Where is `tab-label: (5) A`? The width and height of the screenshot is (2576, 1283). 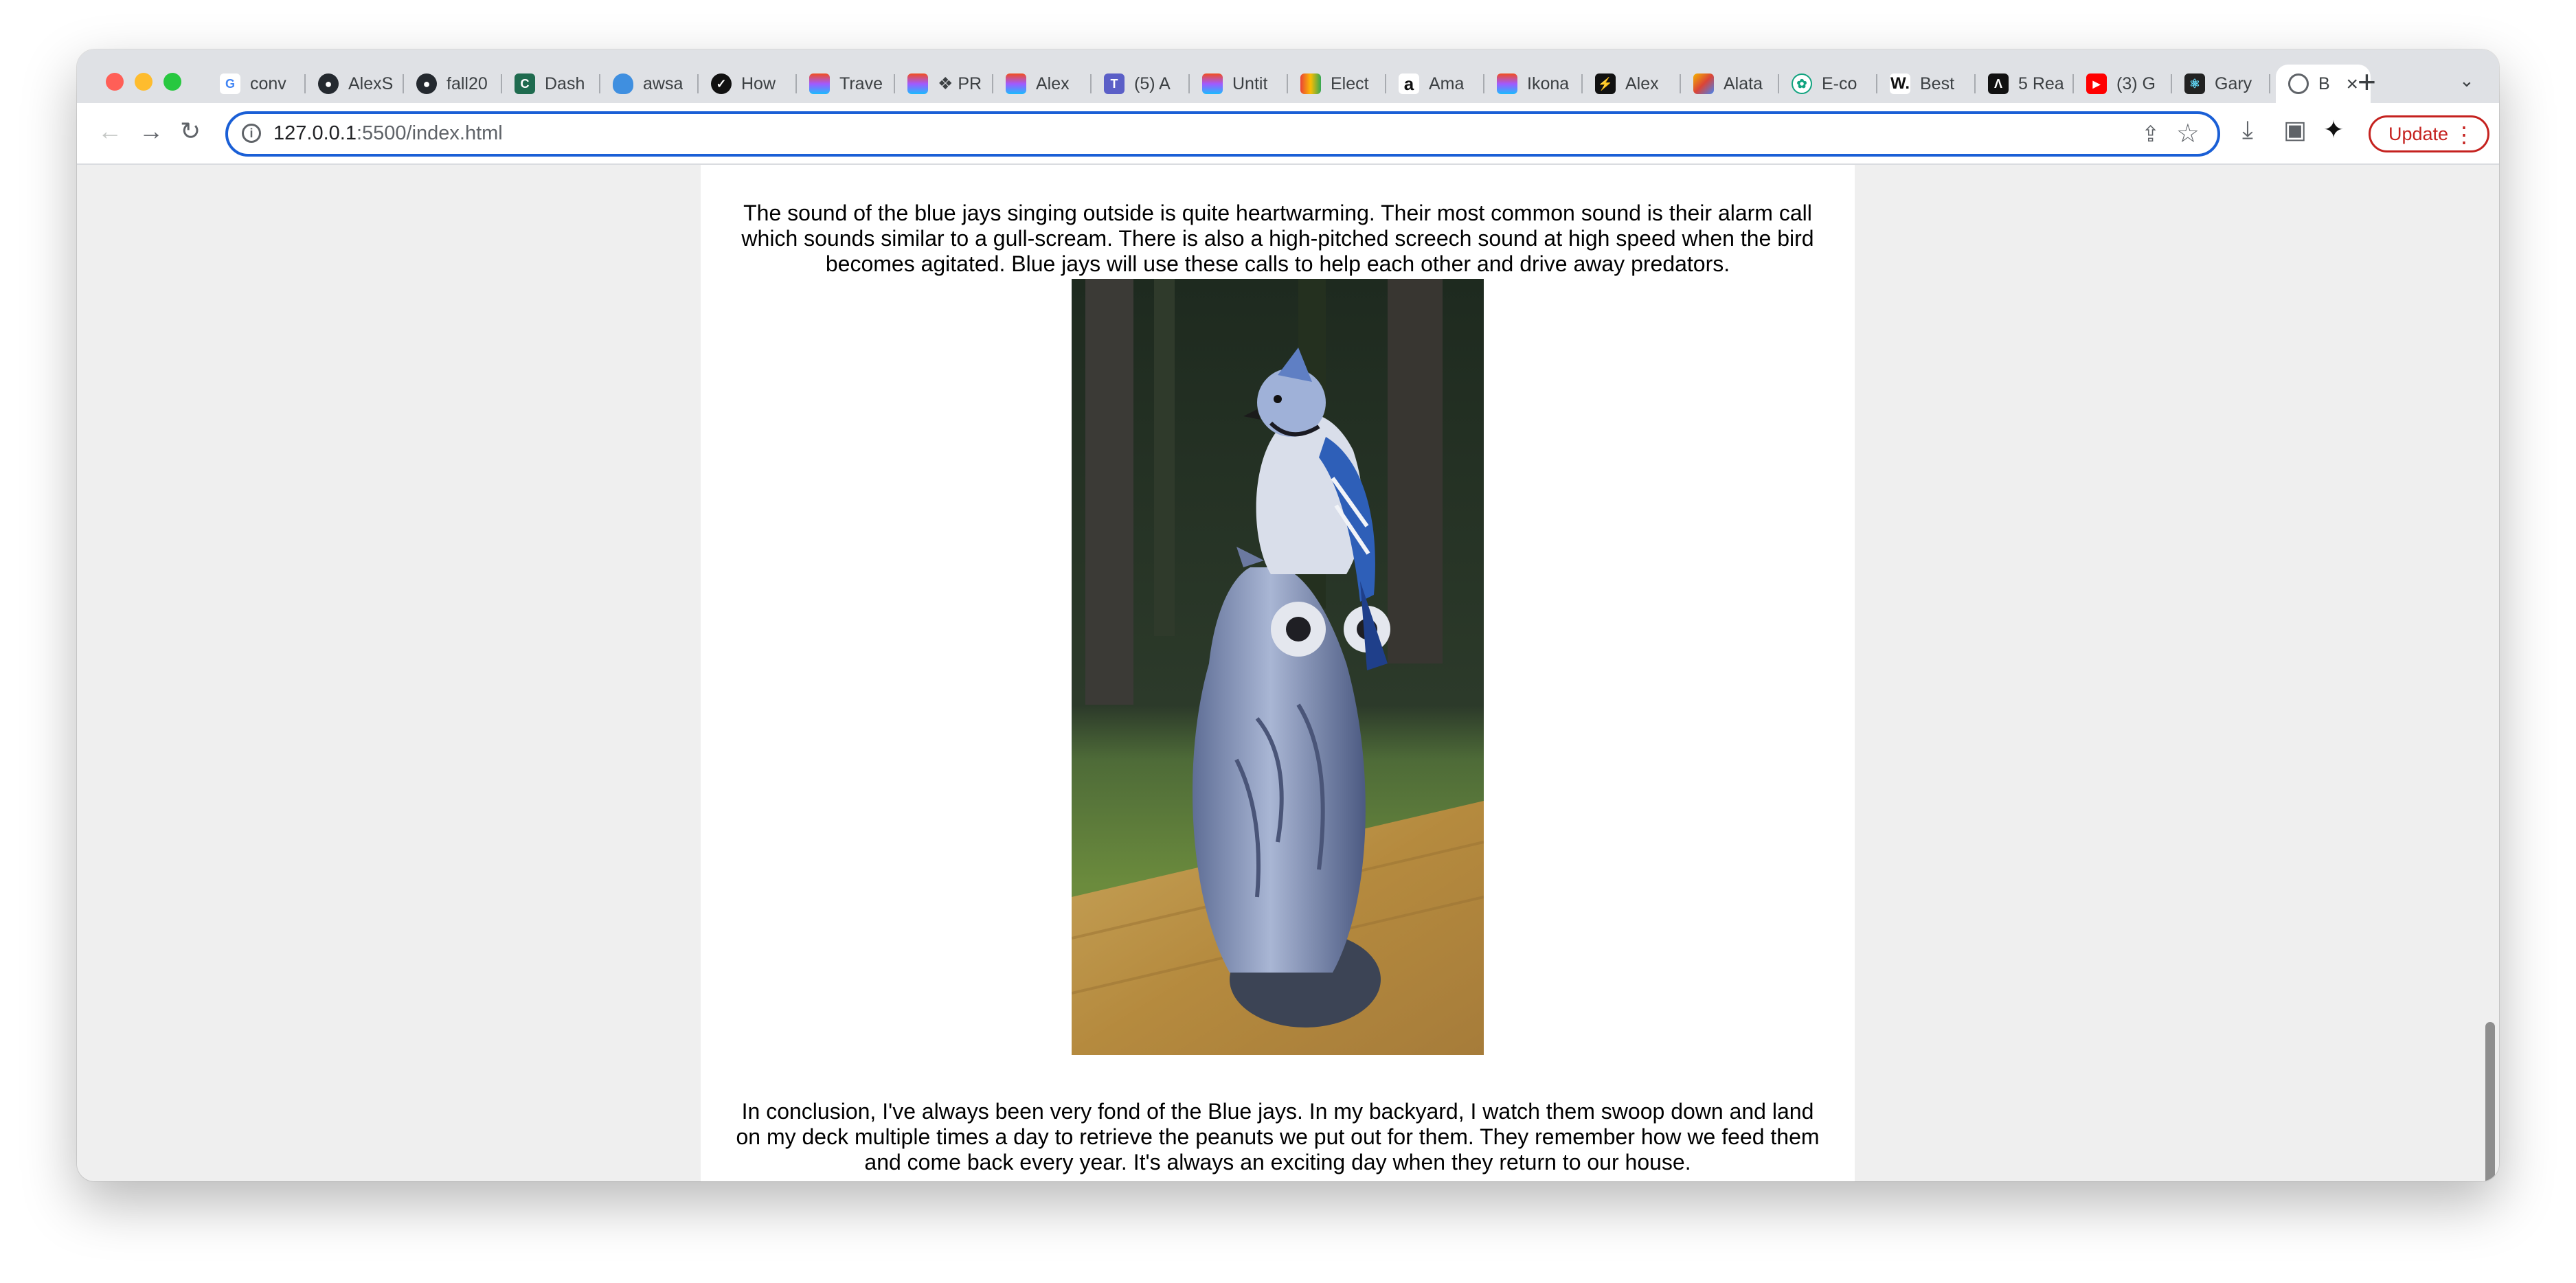
tab-label: (5) A is located at coordinates (1152, 83).